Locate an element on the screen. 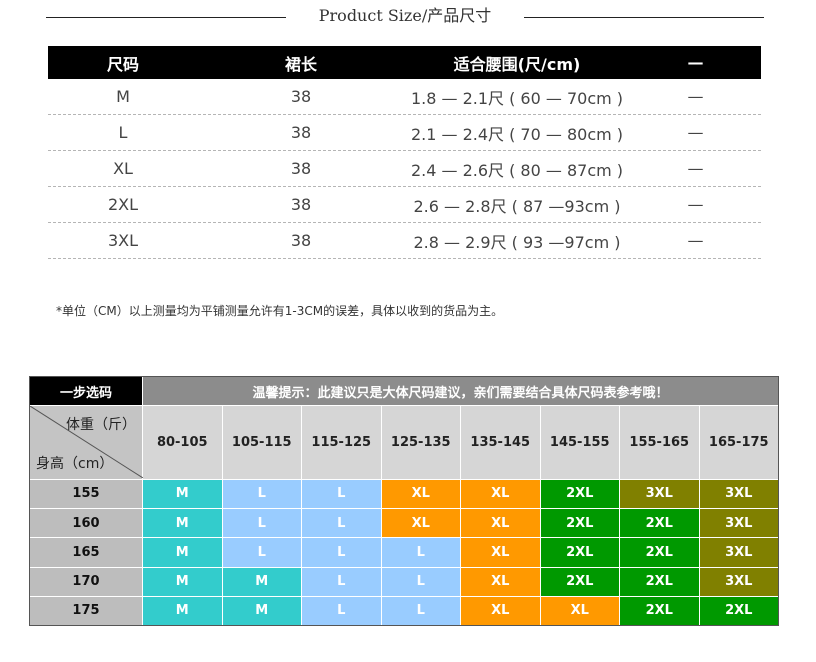 The width and height of the screenshot is (816, 662). weight-range: 135-145 is located at coordinates (500, 442).